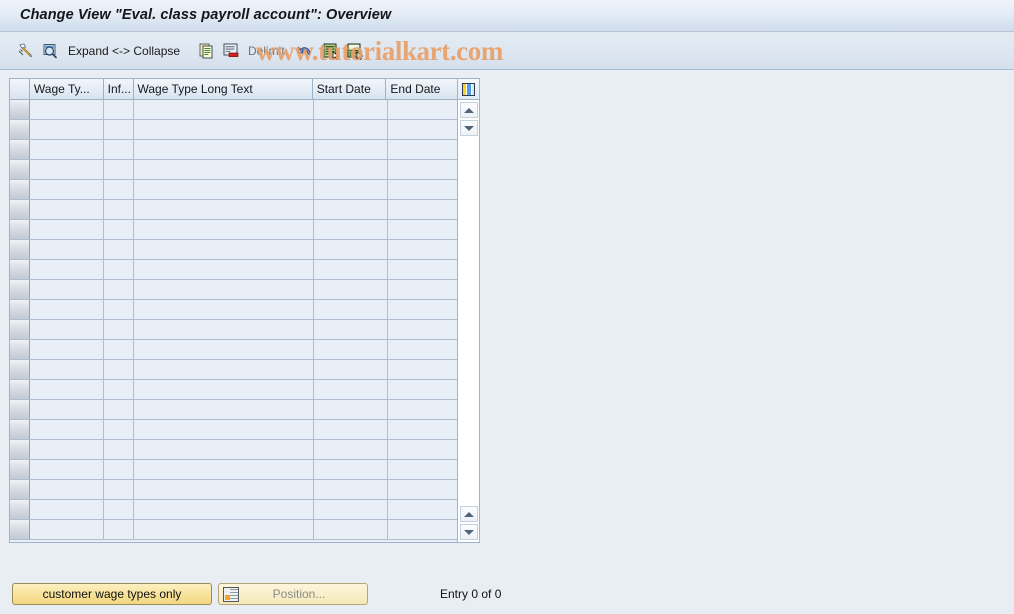 This screenshot has height=614, width=1014. Describe the element at coordinates (355, 51) in the screenshot. I see `deselect-all-button` at that location.